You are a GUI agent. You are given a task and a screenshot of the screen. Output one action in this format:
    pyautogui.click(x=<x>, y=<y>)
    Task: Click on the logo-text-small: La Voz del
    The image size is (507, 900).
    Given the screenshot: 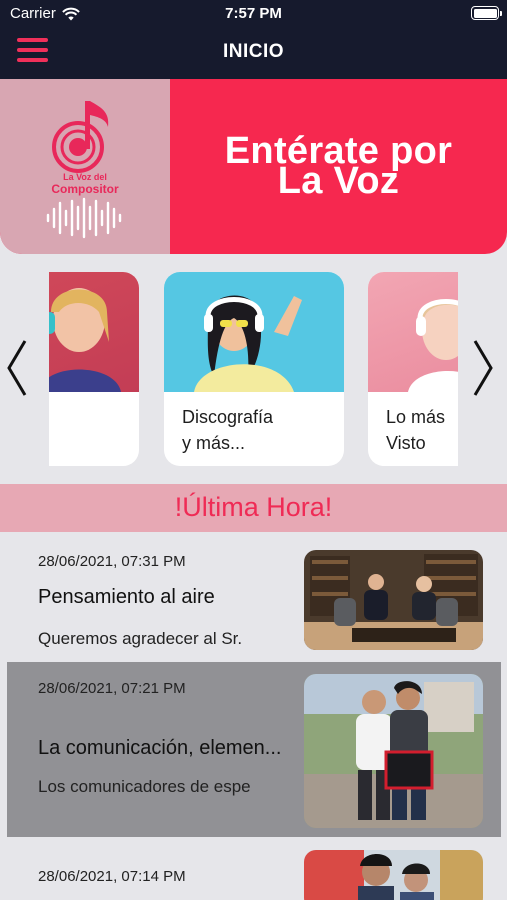 What is the action you would take?
    pyautogui.click(x=85, y=177)
    